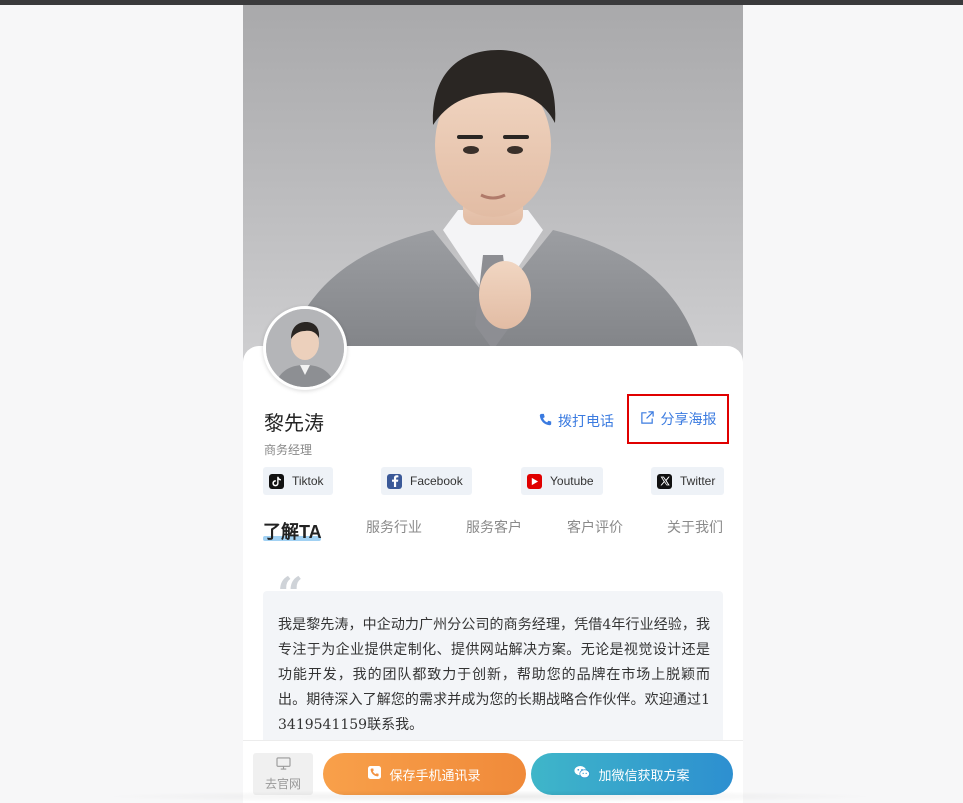 Image resolution: width=963 pixels, height=803 pixels. I want to click on call-button: 拨打电话, so click(576, 421).